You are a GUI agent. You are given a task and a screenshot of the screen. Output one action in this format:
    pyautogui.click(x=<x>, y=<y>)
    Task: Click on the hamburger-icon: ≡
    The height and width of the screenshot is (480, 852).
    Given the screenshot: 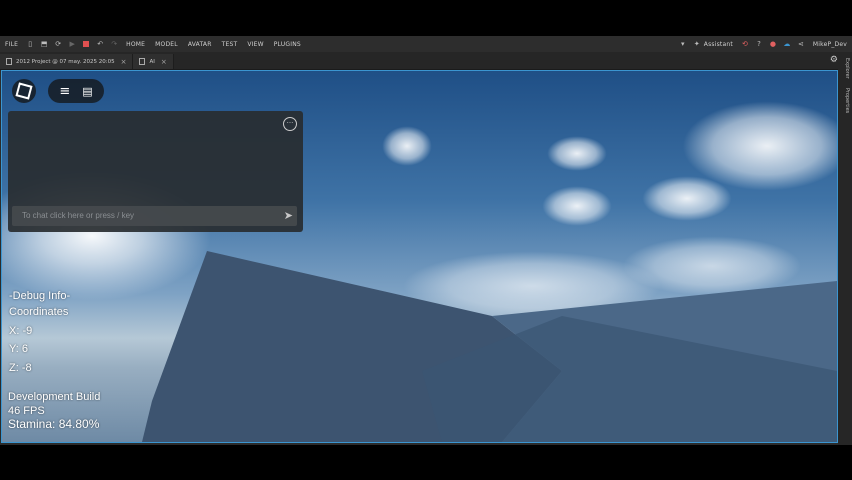 What is the action you would take?
    pyautogui.click(x=64, y=91)
    